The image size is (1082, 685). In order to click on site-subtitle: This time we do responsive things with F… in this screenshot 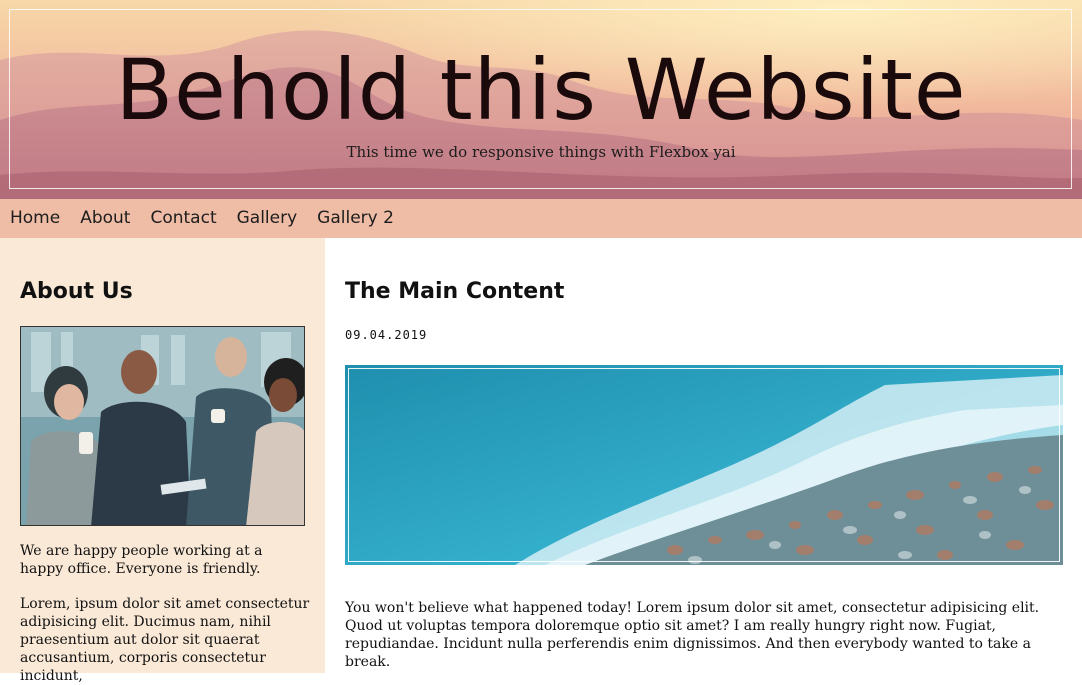, I will do `click(541, 152)`.